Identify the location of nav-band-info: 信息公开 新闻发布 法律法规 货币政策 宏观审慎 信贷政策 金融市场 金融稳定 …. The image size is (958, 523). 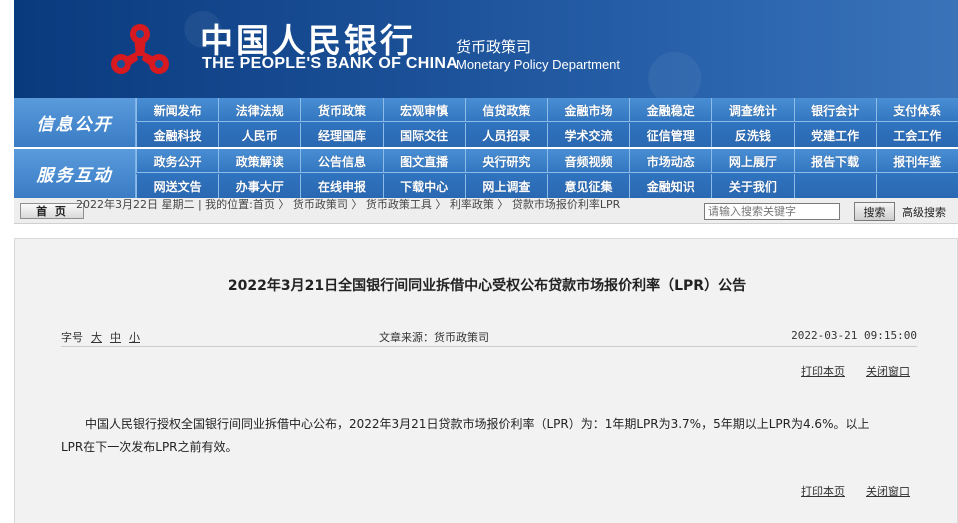
(486, 122).